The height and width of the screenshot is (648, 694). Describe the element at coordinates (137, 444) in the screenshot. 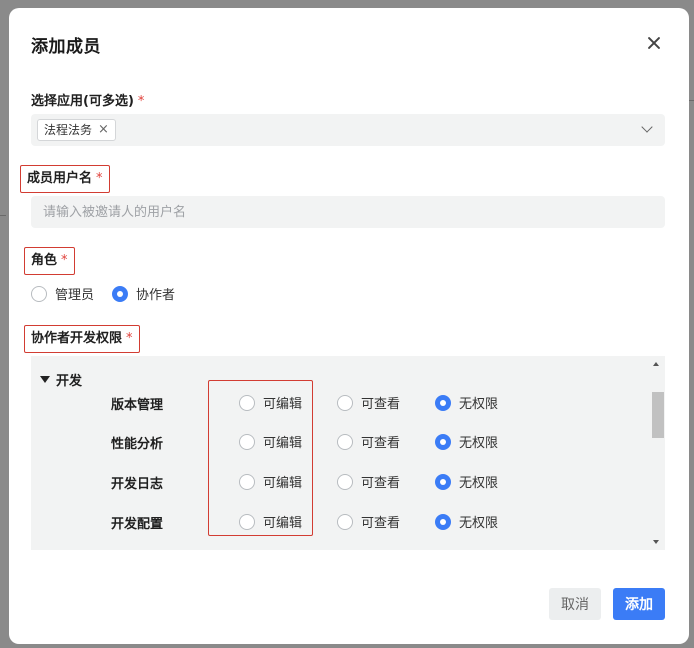

I see `permission-name: 性能分析` at that location.